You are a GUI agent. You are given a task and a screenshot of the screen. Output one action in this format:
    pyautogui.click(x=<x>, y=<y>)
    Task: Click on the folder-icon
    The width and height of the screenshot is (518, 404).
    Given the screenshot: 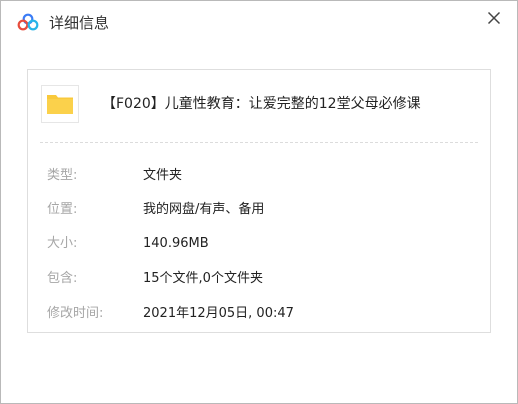 What is the action you would take?
    pyautogui.click(x=60, y=104)
    